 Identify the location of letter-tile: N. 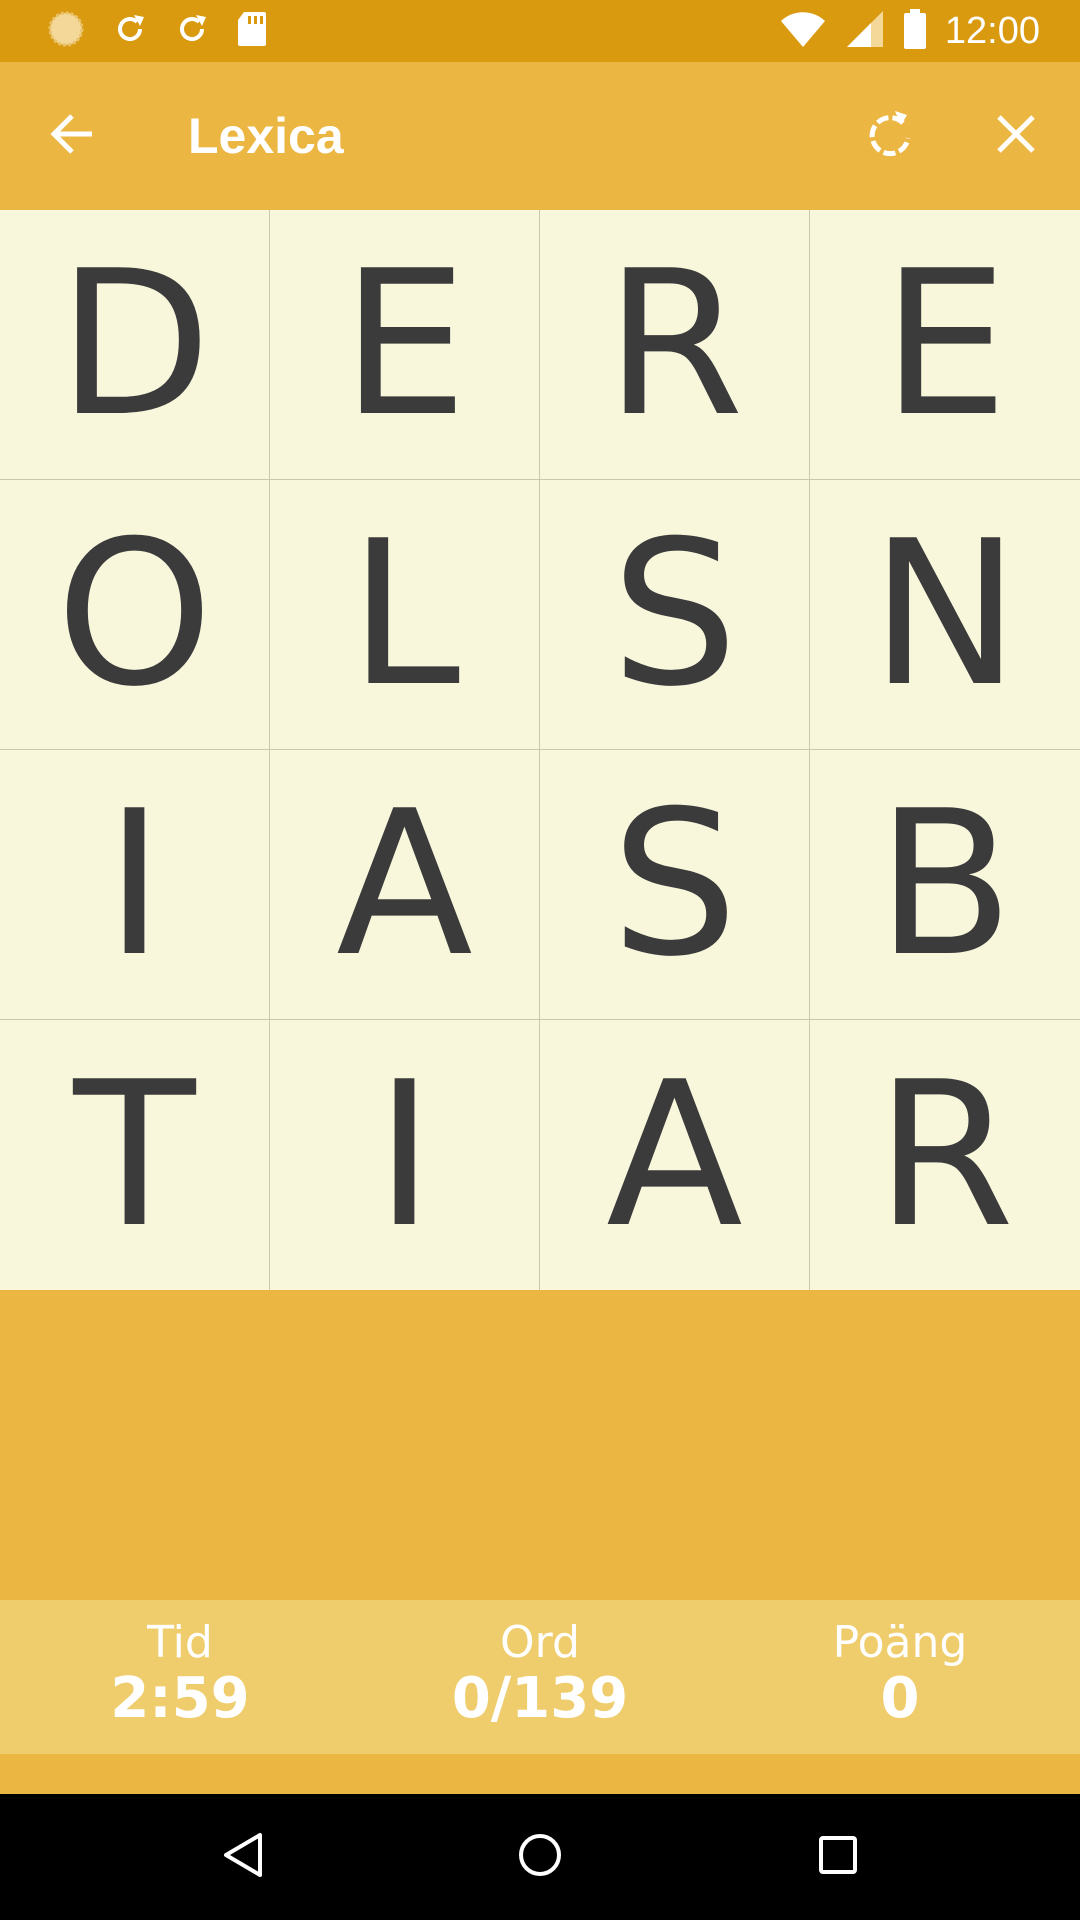
(945, 615).